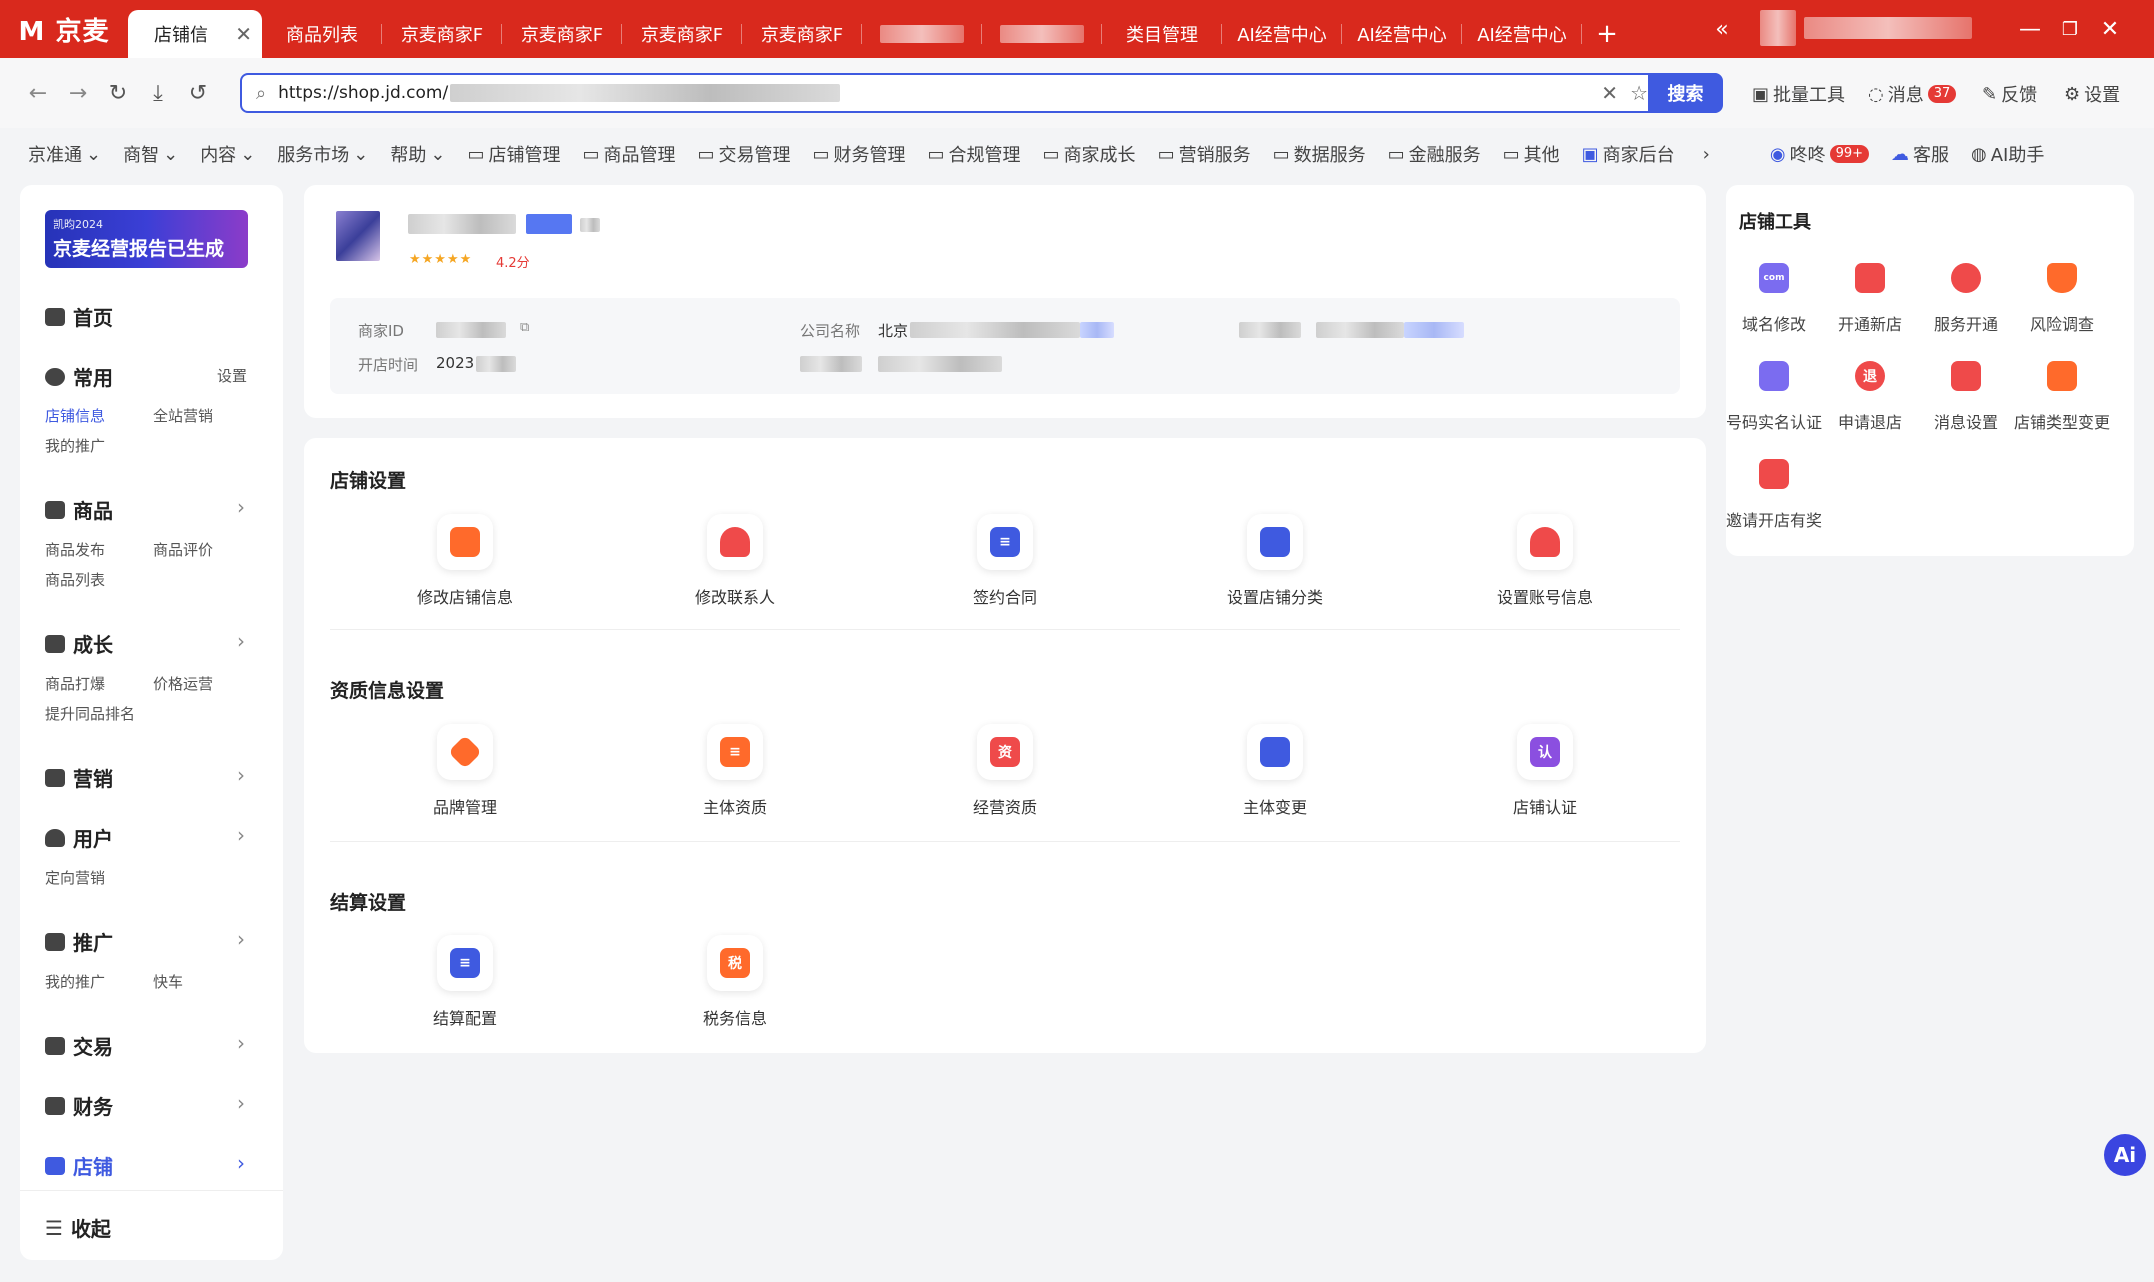 Image resolution: width=2154 pixels, height=1282 pixels. What do you see at coordinates (465, 561) in the screenshot?
I see `edit-shop-info: 修改店铺信息` at bounding box center [465, 561].